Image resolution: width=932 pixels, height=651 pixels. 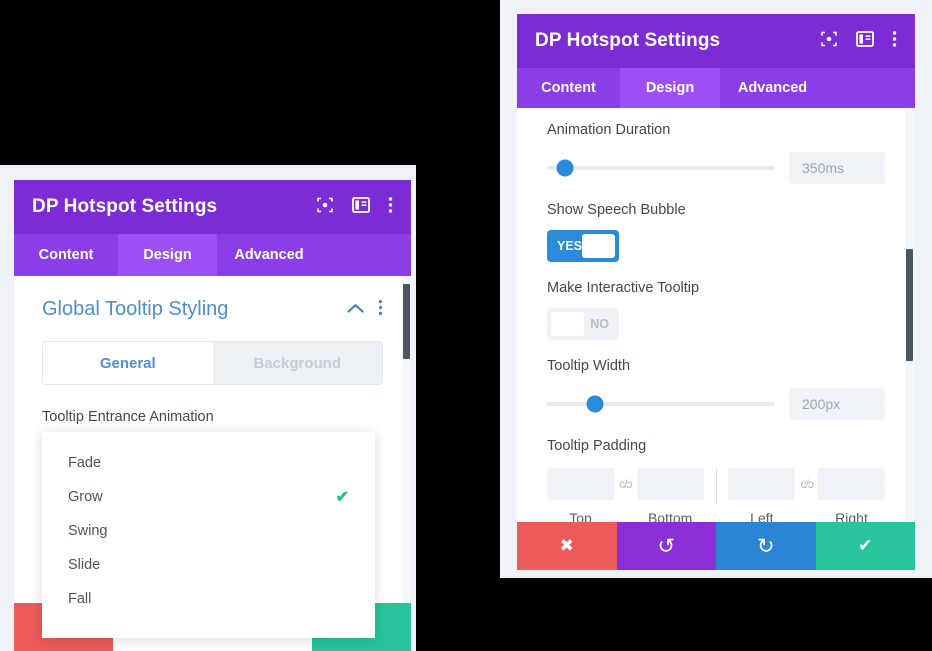 I want to click on cancel-button: ✖, so click(x=567, y=546).